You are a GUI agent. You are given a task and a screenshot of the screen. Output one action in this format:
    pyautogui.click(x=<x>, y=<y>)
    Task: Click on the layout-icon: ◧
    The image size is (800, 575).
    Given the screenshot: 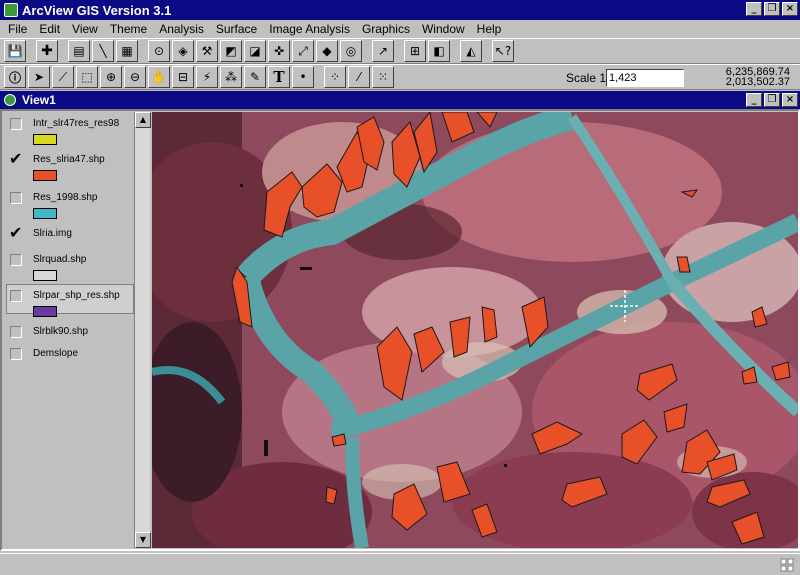 What is the action you would take?
    pyautogui.click(x=439, y=51)
    